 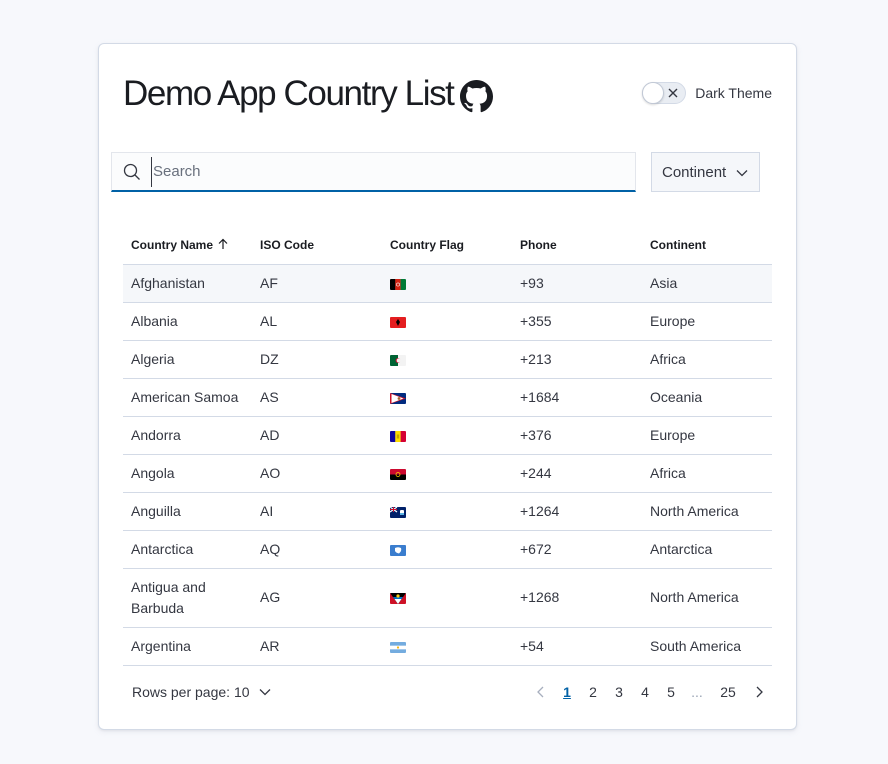 I want to click on iso-code-cell: DZ, so click(x=317, y=359).